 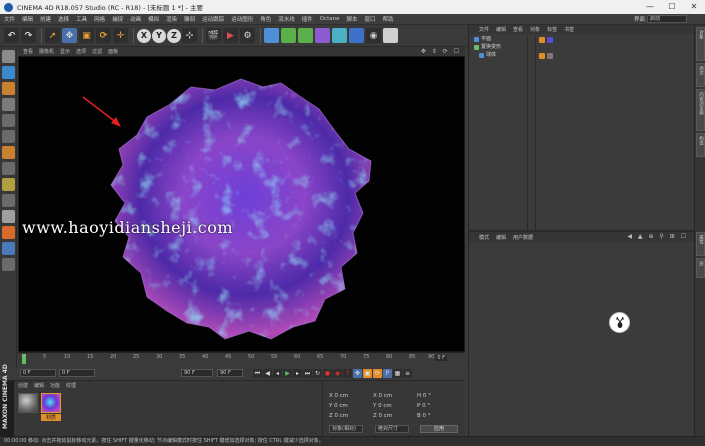 I want to click on object-menu-tags: 标签, so click(x=552, y=29).